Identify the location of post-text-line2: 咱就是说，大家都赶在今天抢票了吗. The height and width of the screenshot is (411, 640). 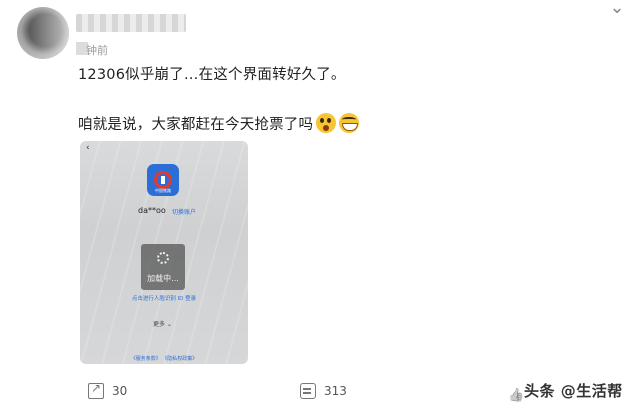
(219, 123).